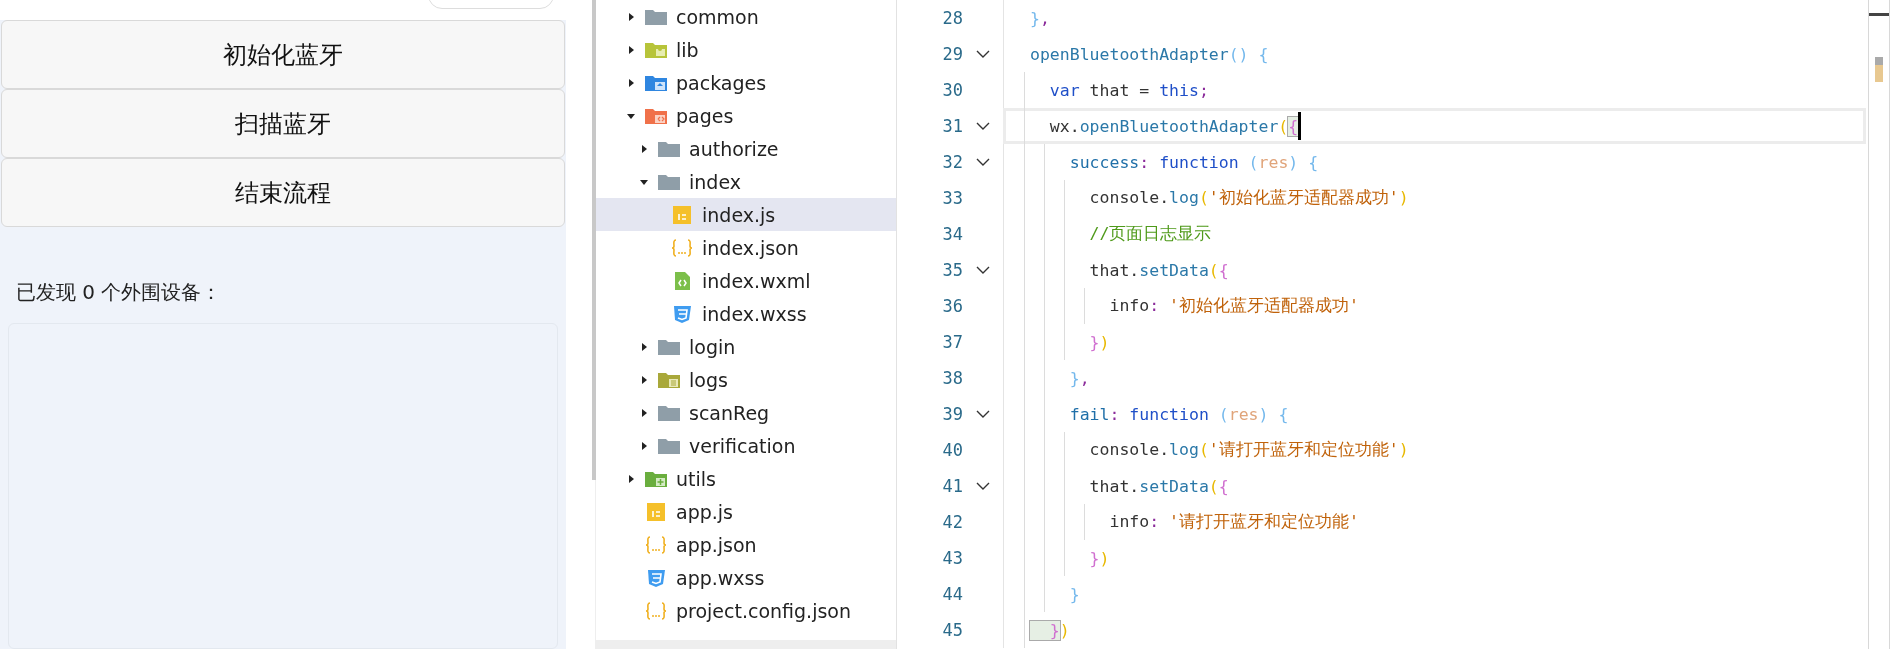 The image size is (1892, 649). Describe the element at coordinates (1248, 198) in the screenshot. I see `code-line: console.log('初始化蓝牙适配器成功')` at that location.